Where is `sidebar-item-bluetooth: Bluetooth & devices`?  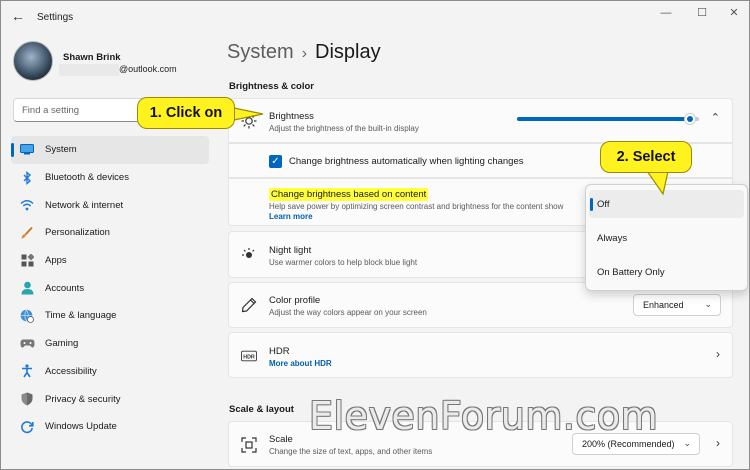 sidebar-item-bluetooth: Bluetooth & devices is located at coordinates (110, 178).